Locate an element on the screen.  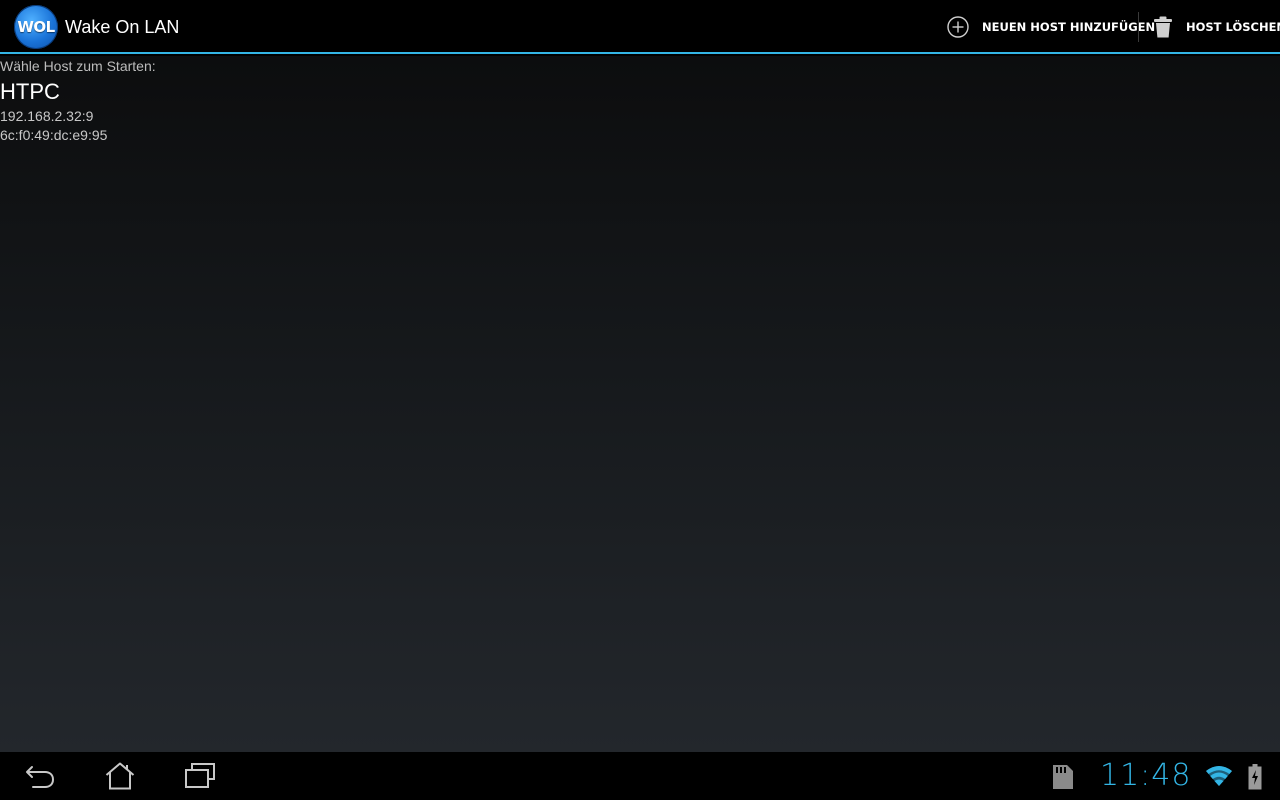
system-bar: 11:48 is located at coordinates (640, 776).